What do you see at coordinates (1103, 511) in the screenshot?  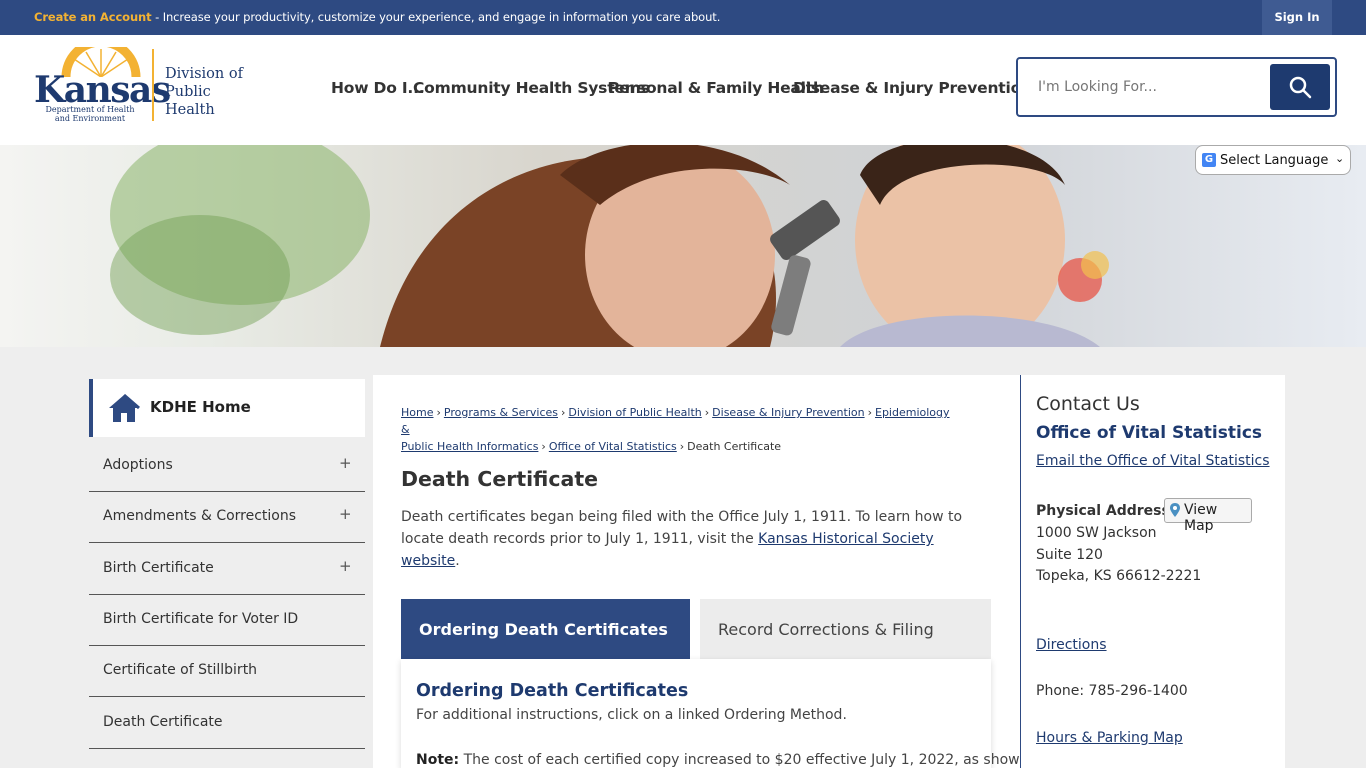 I see `physical-address-label: Physical Address` at bounding box center [1103, 511].